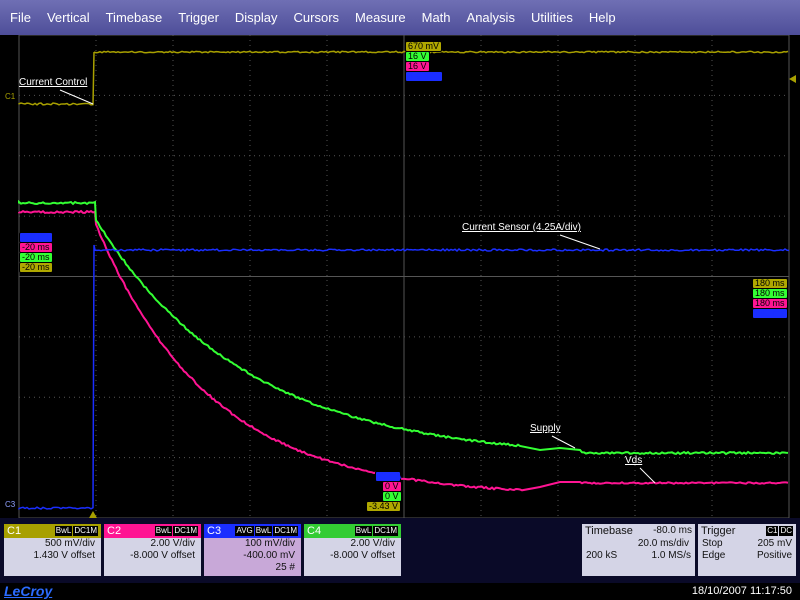  What do you see at coordinates (601, 556) in the screenshot?
I see `timebase-samples: 200 kS` at bounding box center [601, 556].